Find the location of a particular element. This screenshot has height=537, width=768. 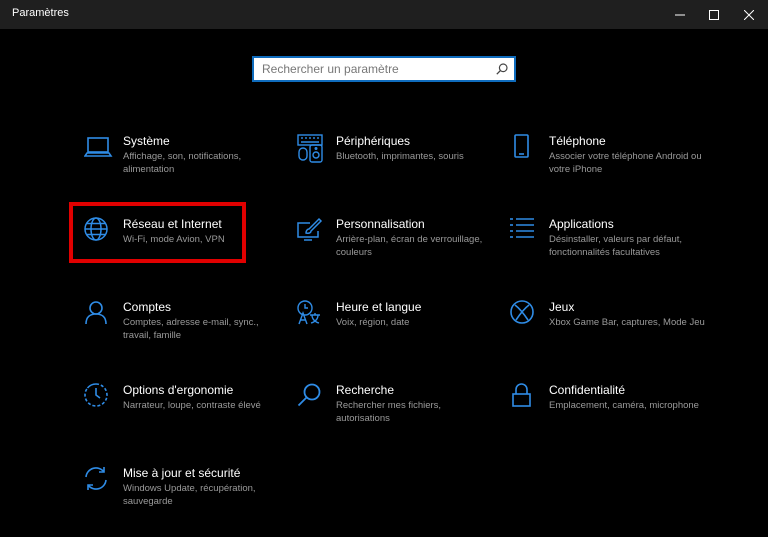

minimize-icon is located at coordinates (680, 14).